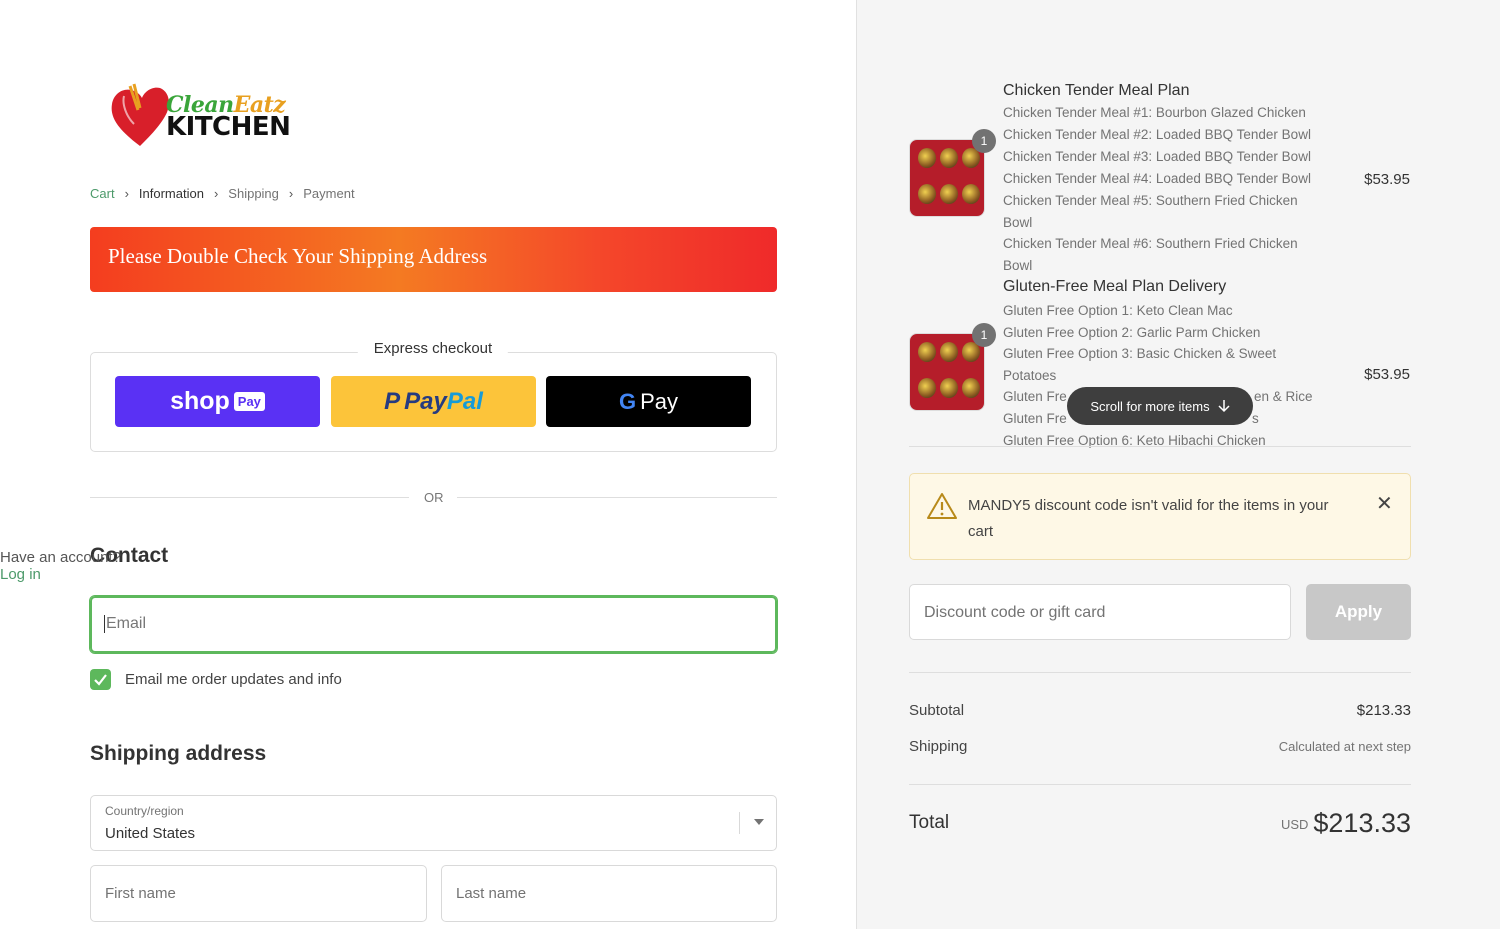 Image resolution: width=1500 pixels, height=929 pixels. What do you see at coordinates (253, 193) in the screenshot?
I see `breadcrumb-shipping: Shipping` at bounding box center [253, 193].